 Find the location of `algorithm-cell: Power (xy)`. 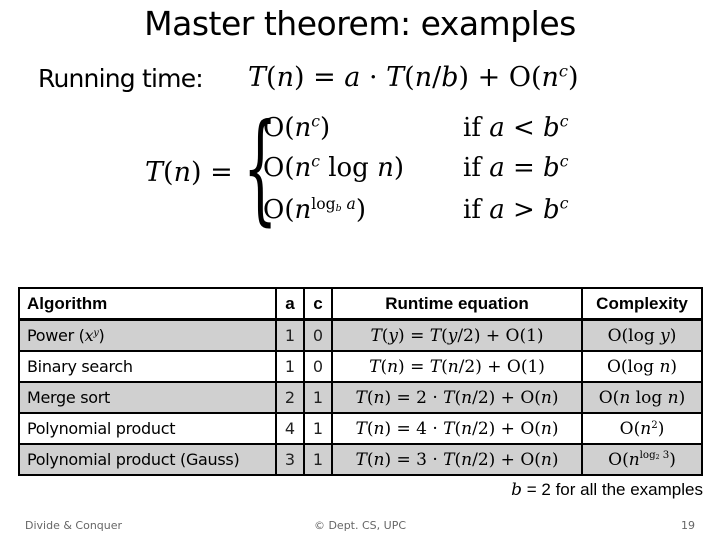

algorithm-cell: Power (xy) is located at coordinates (147, 335).